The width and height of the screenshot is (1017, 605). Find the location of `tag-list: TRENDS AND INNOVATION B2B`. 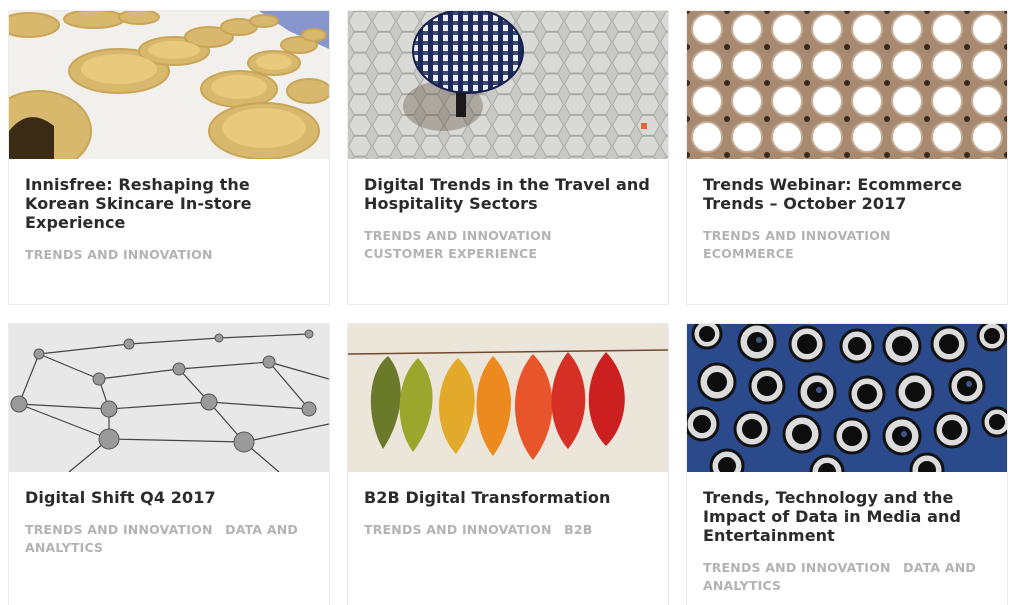

tag-list: TRENDS AND INNOVATION B2B is located at coordinates (508, 530).